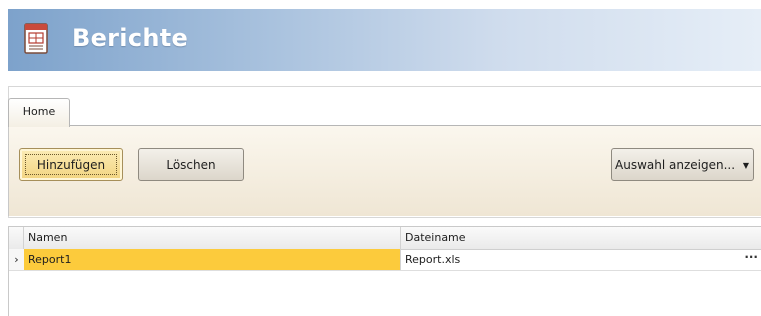  Describe the element at coordinates (36, 39) in the screenshot. I see `report-document-icon` at that location.